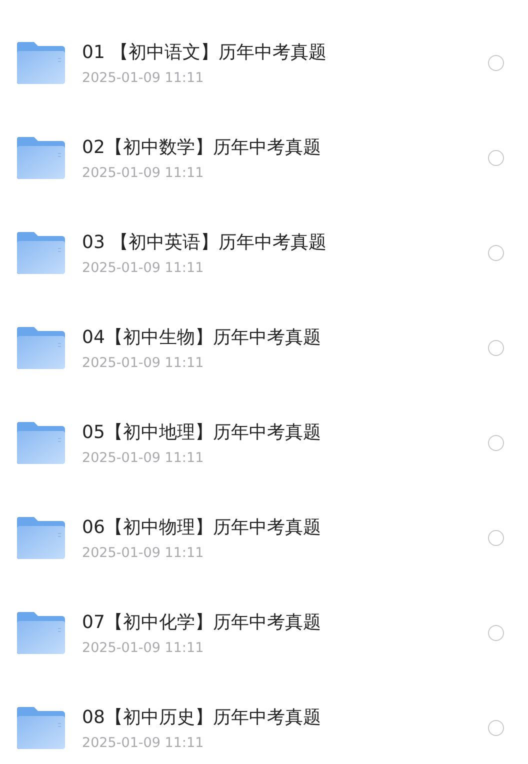  What do you see at coordinates (202, 337) in the screenshot?
I see `folder-name: 04【初中生物】历年中考真题` at bounding box center [202, 337].